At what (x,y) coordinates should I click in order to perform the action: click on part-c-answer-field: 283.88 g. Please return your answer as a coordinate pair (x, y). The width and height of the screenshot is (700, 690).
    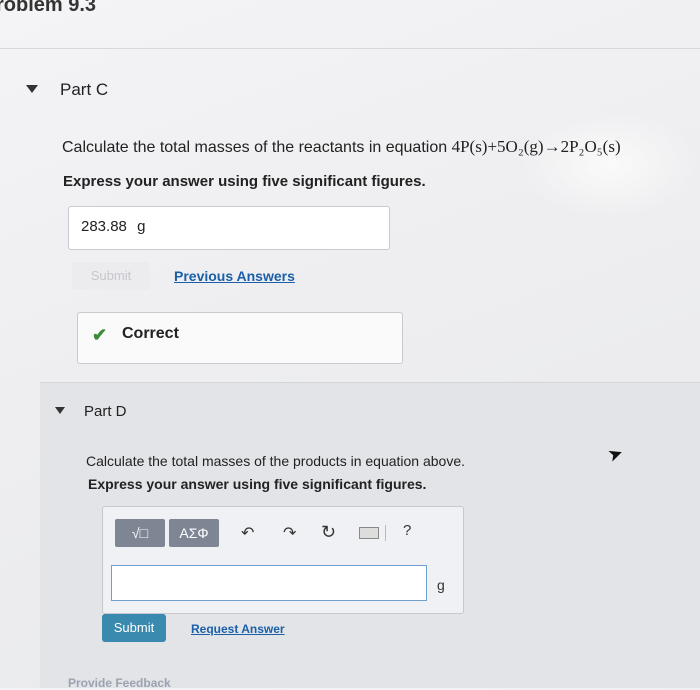
    Looking at the image, I should click on (229, 228).